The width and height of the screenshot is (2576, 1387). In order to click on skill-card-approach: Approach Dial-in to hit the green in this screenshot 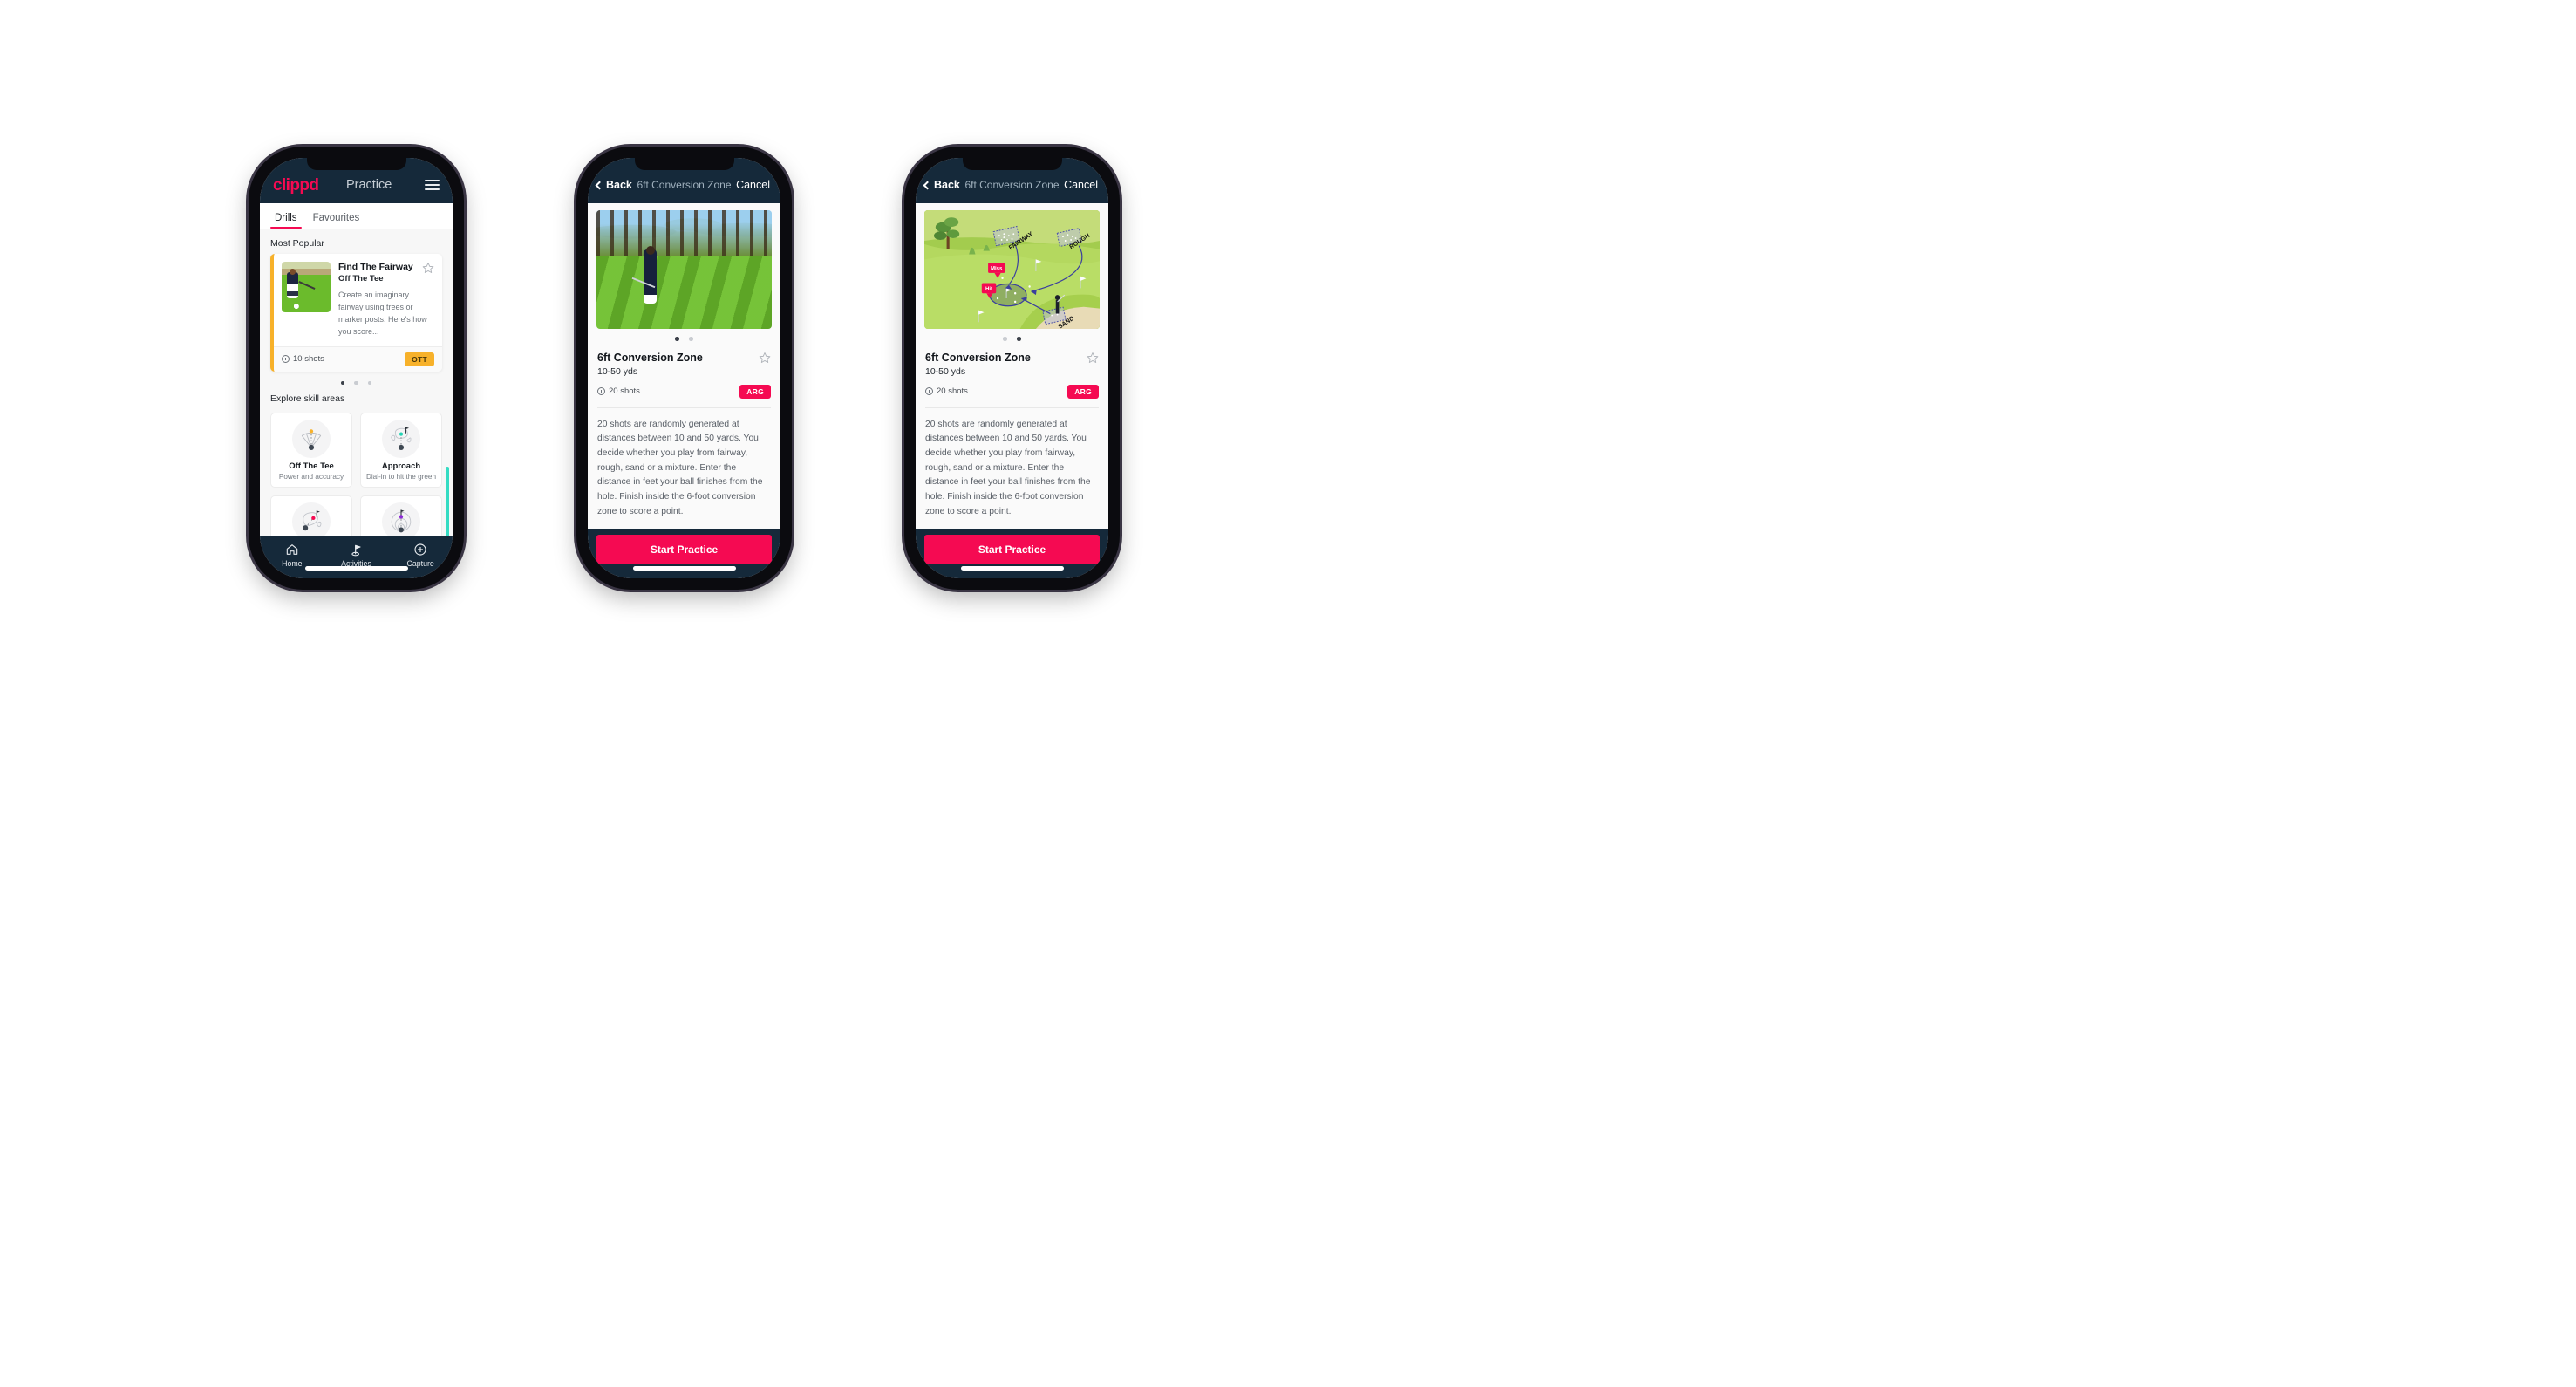, I will do `click(401, 451)`.